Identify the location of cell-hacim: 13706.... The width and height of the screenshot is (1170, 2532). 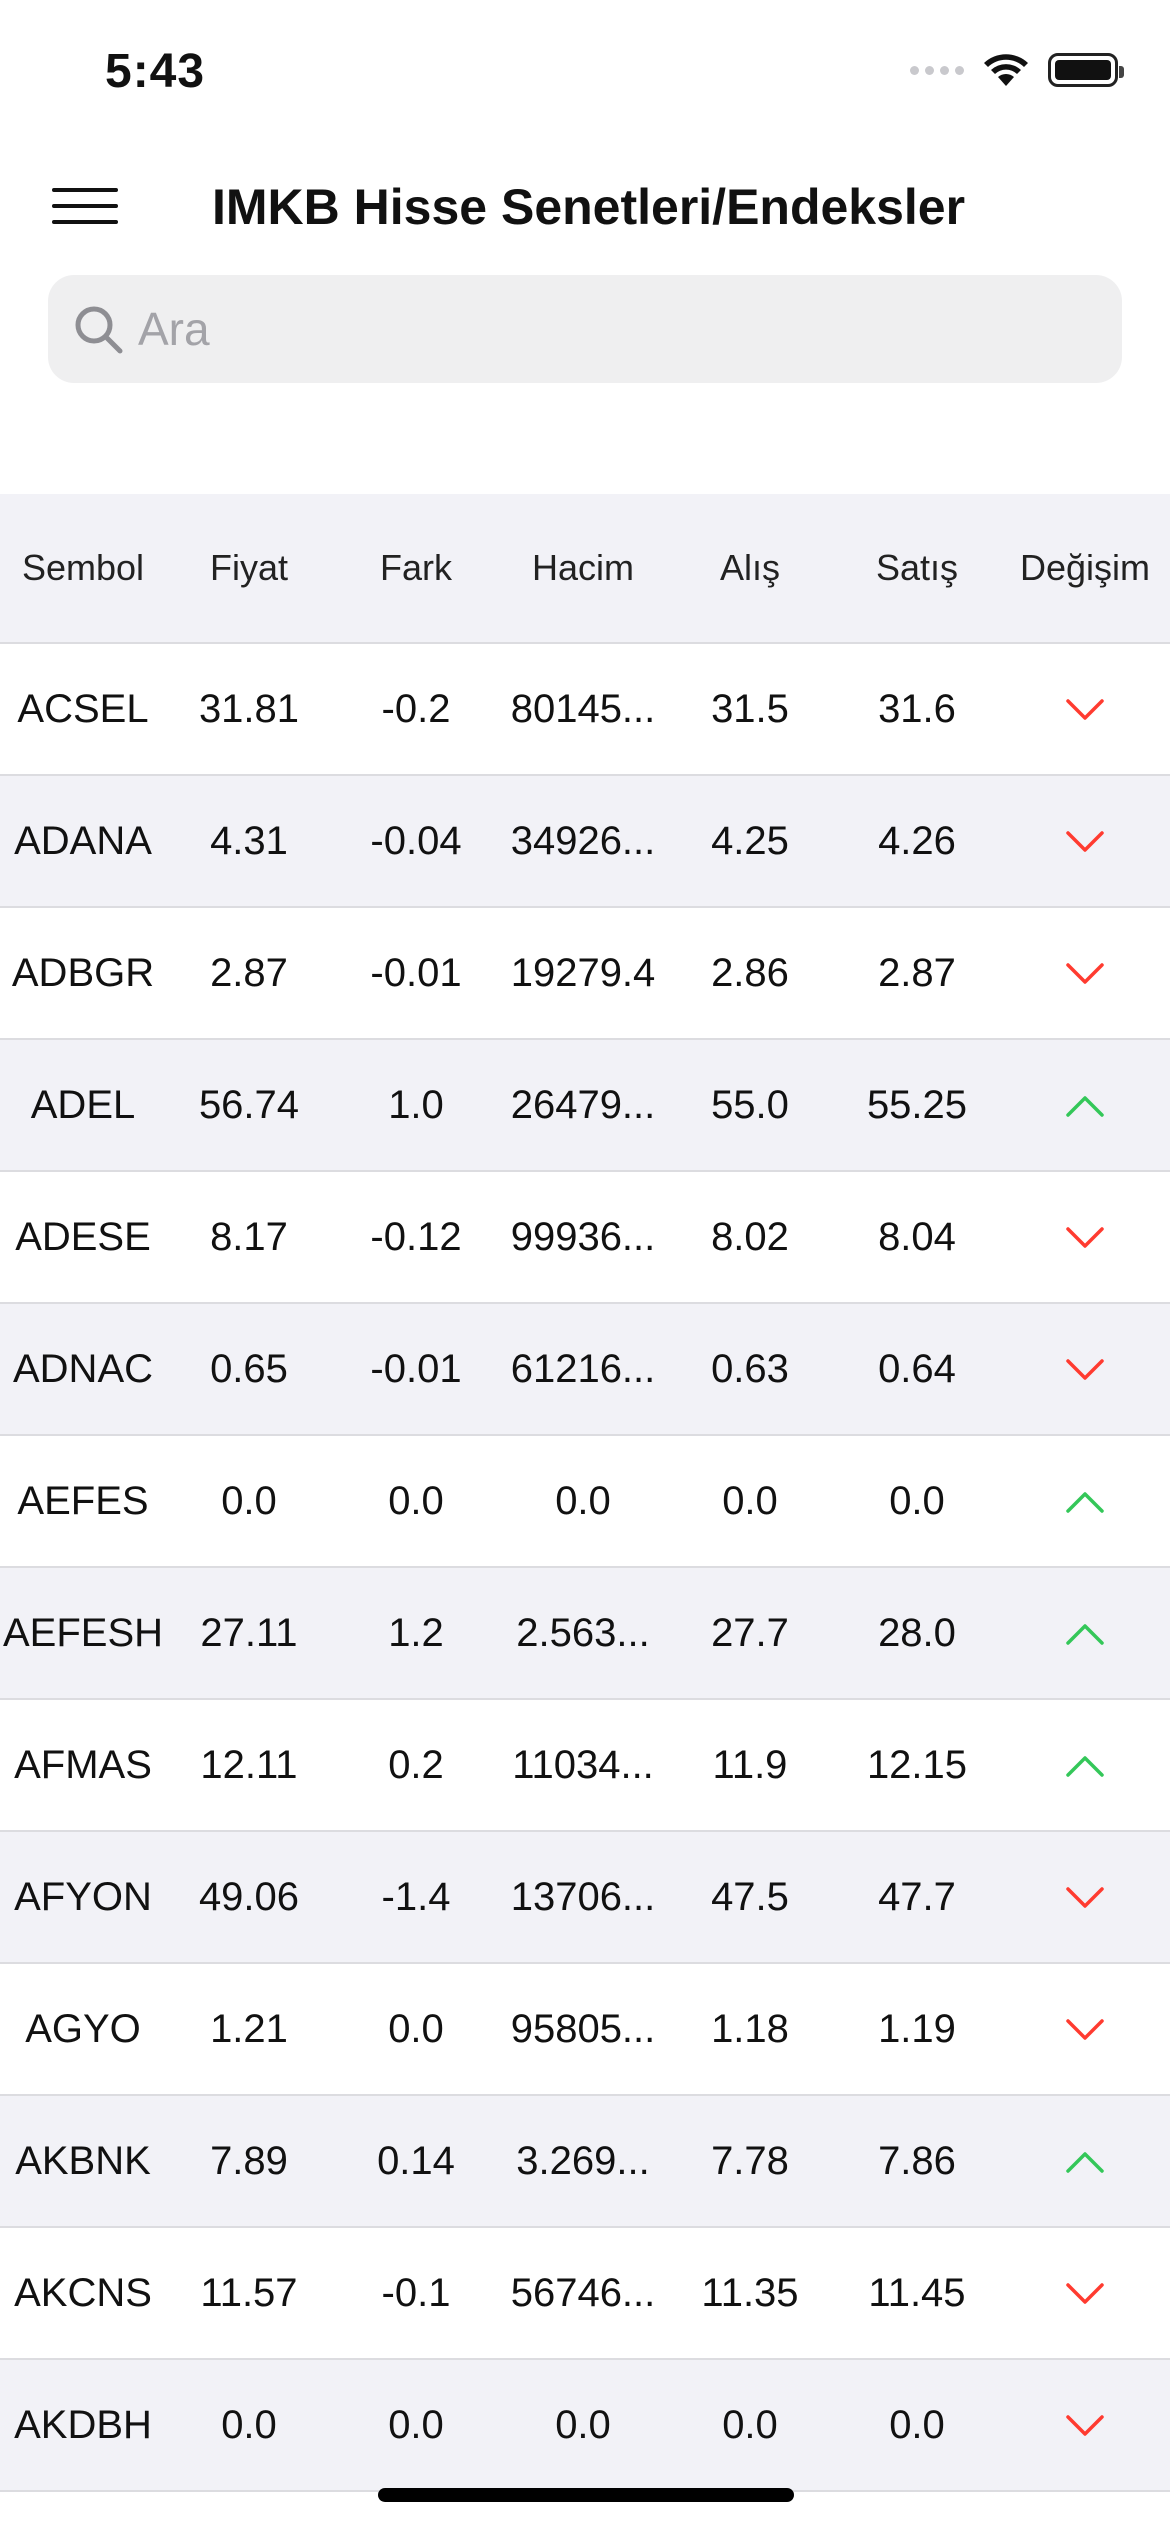
(583, 1896).